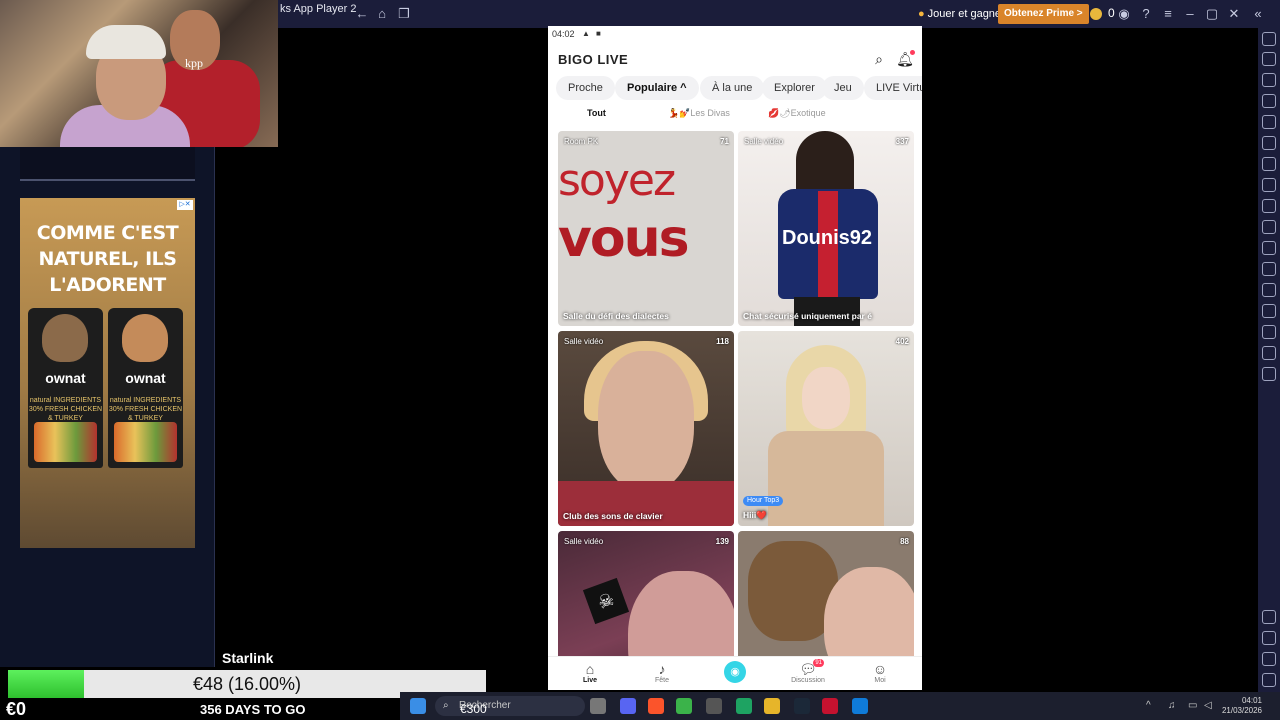  I want to click on ad-line-3: L'ADORENT, so click(107, 285).